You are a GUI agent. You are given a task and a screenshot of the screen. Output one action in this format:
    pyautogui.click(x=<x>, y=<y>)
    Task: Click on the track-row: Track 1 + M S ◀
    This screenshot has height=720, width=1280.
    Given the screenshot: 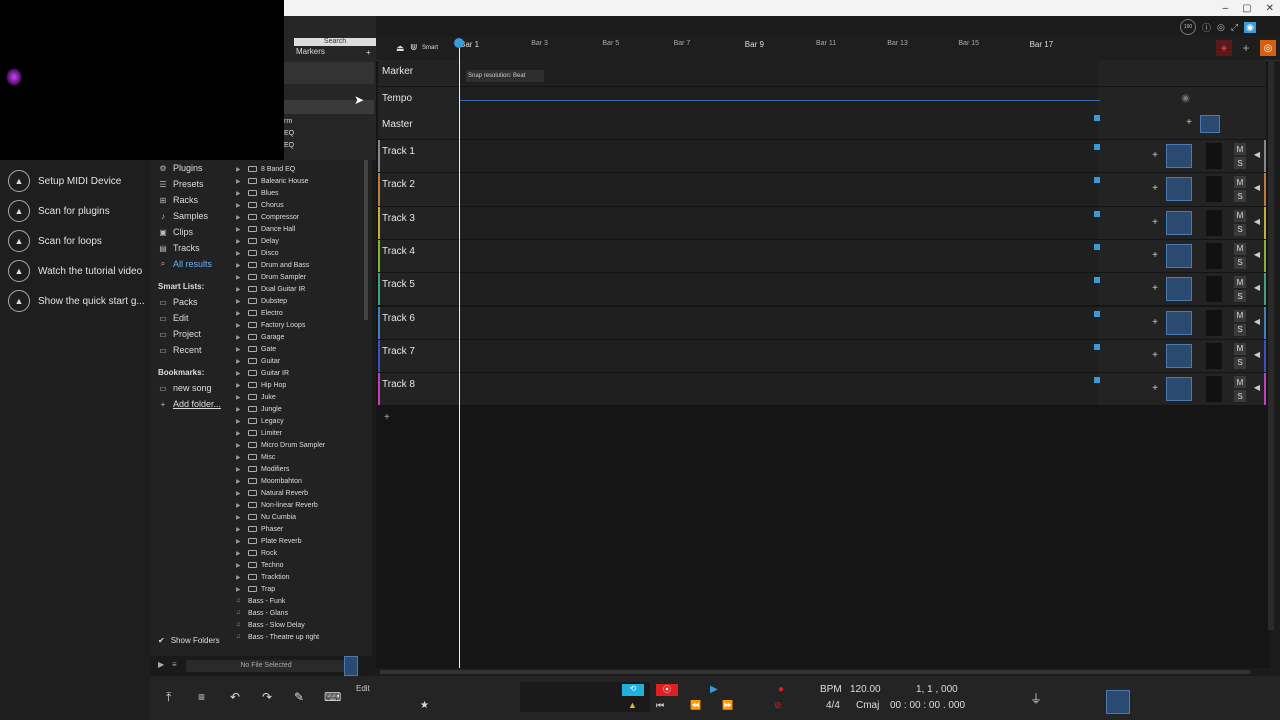 What is the action you would take?
    pyautogui.click(x=822, y=157)
    